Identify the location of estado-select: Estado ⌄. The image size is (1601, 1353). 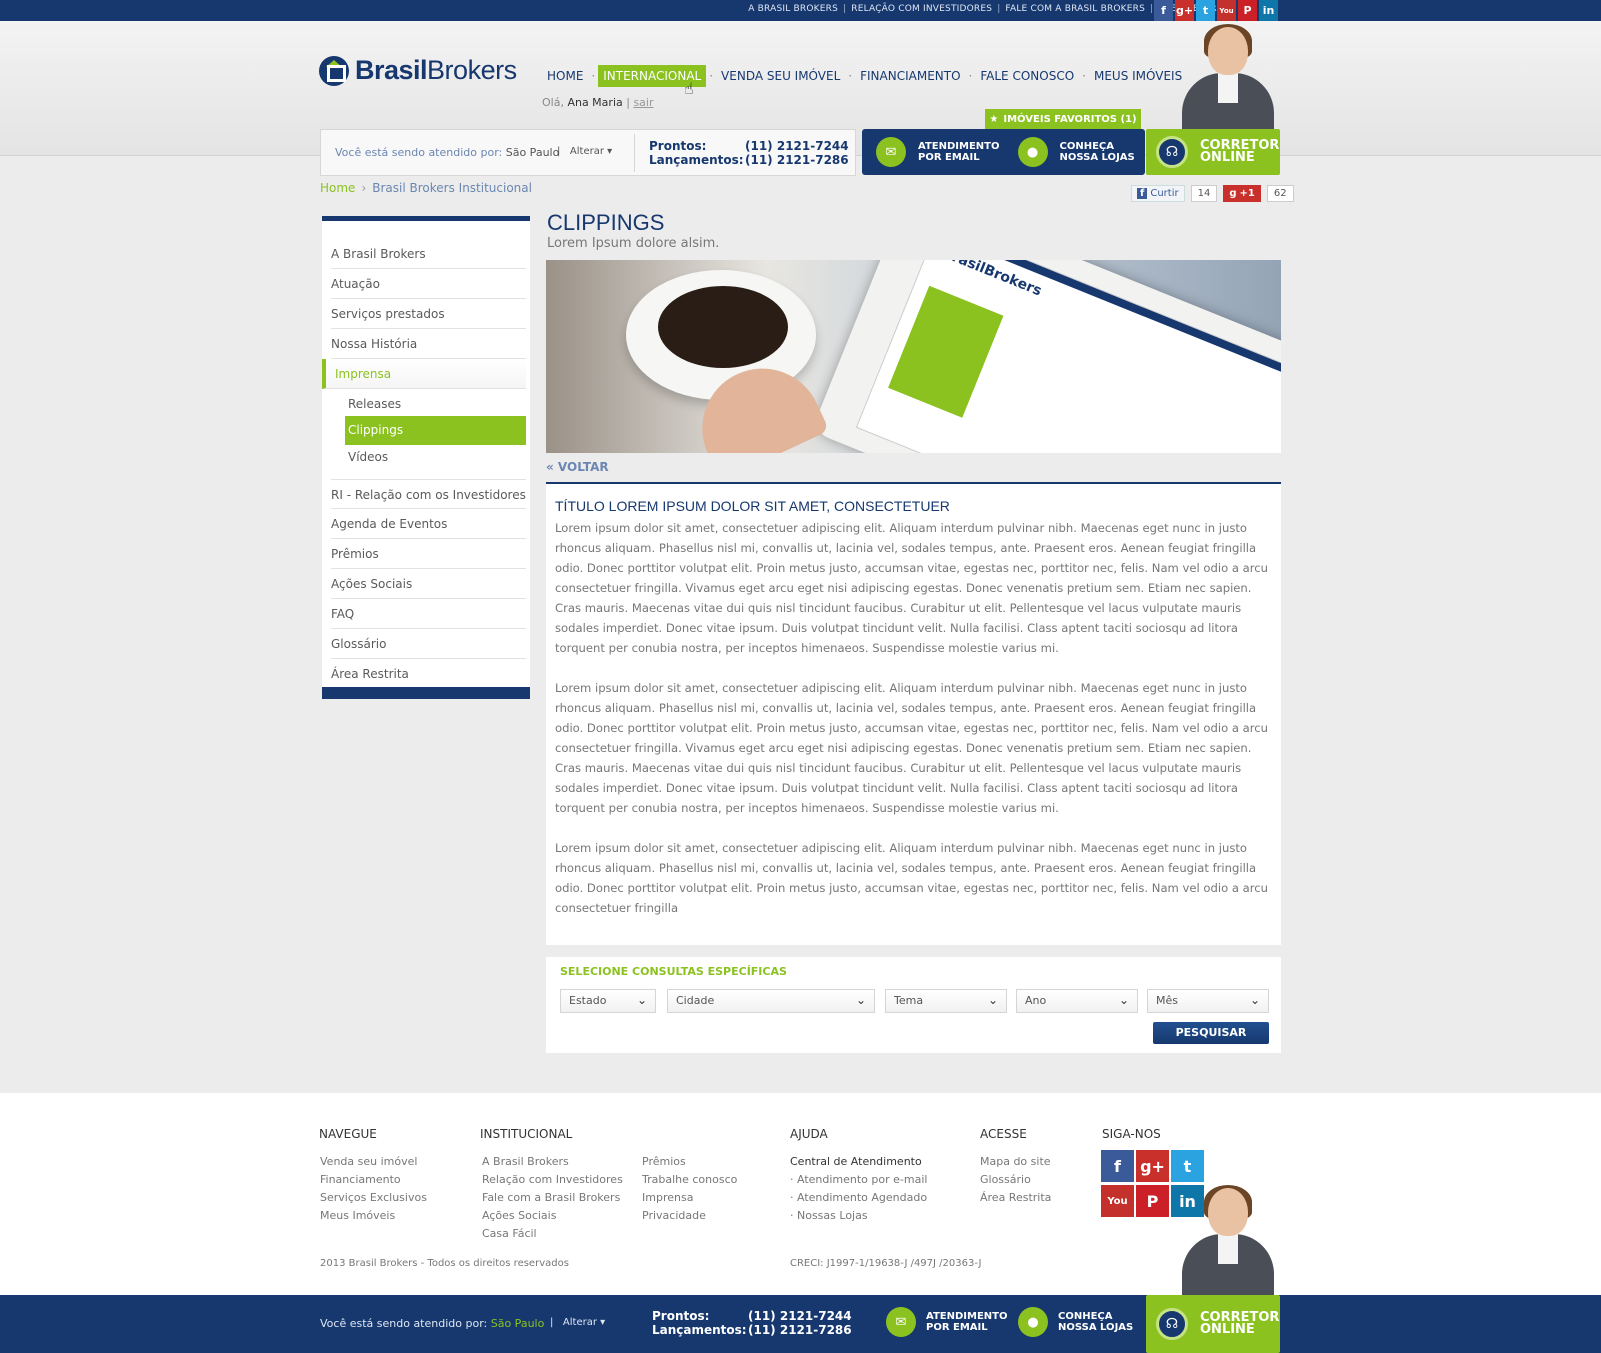
(608, 1001).